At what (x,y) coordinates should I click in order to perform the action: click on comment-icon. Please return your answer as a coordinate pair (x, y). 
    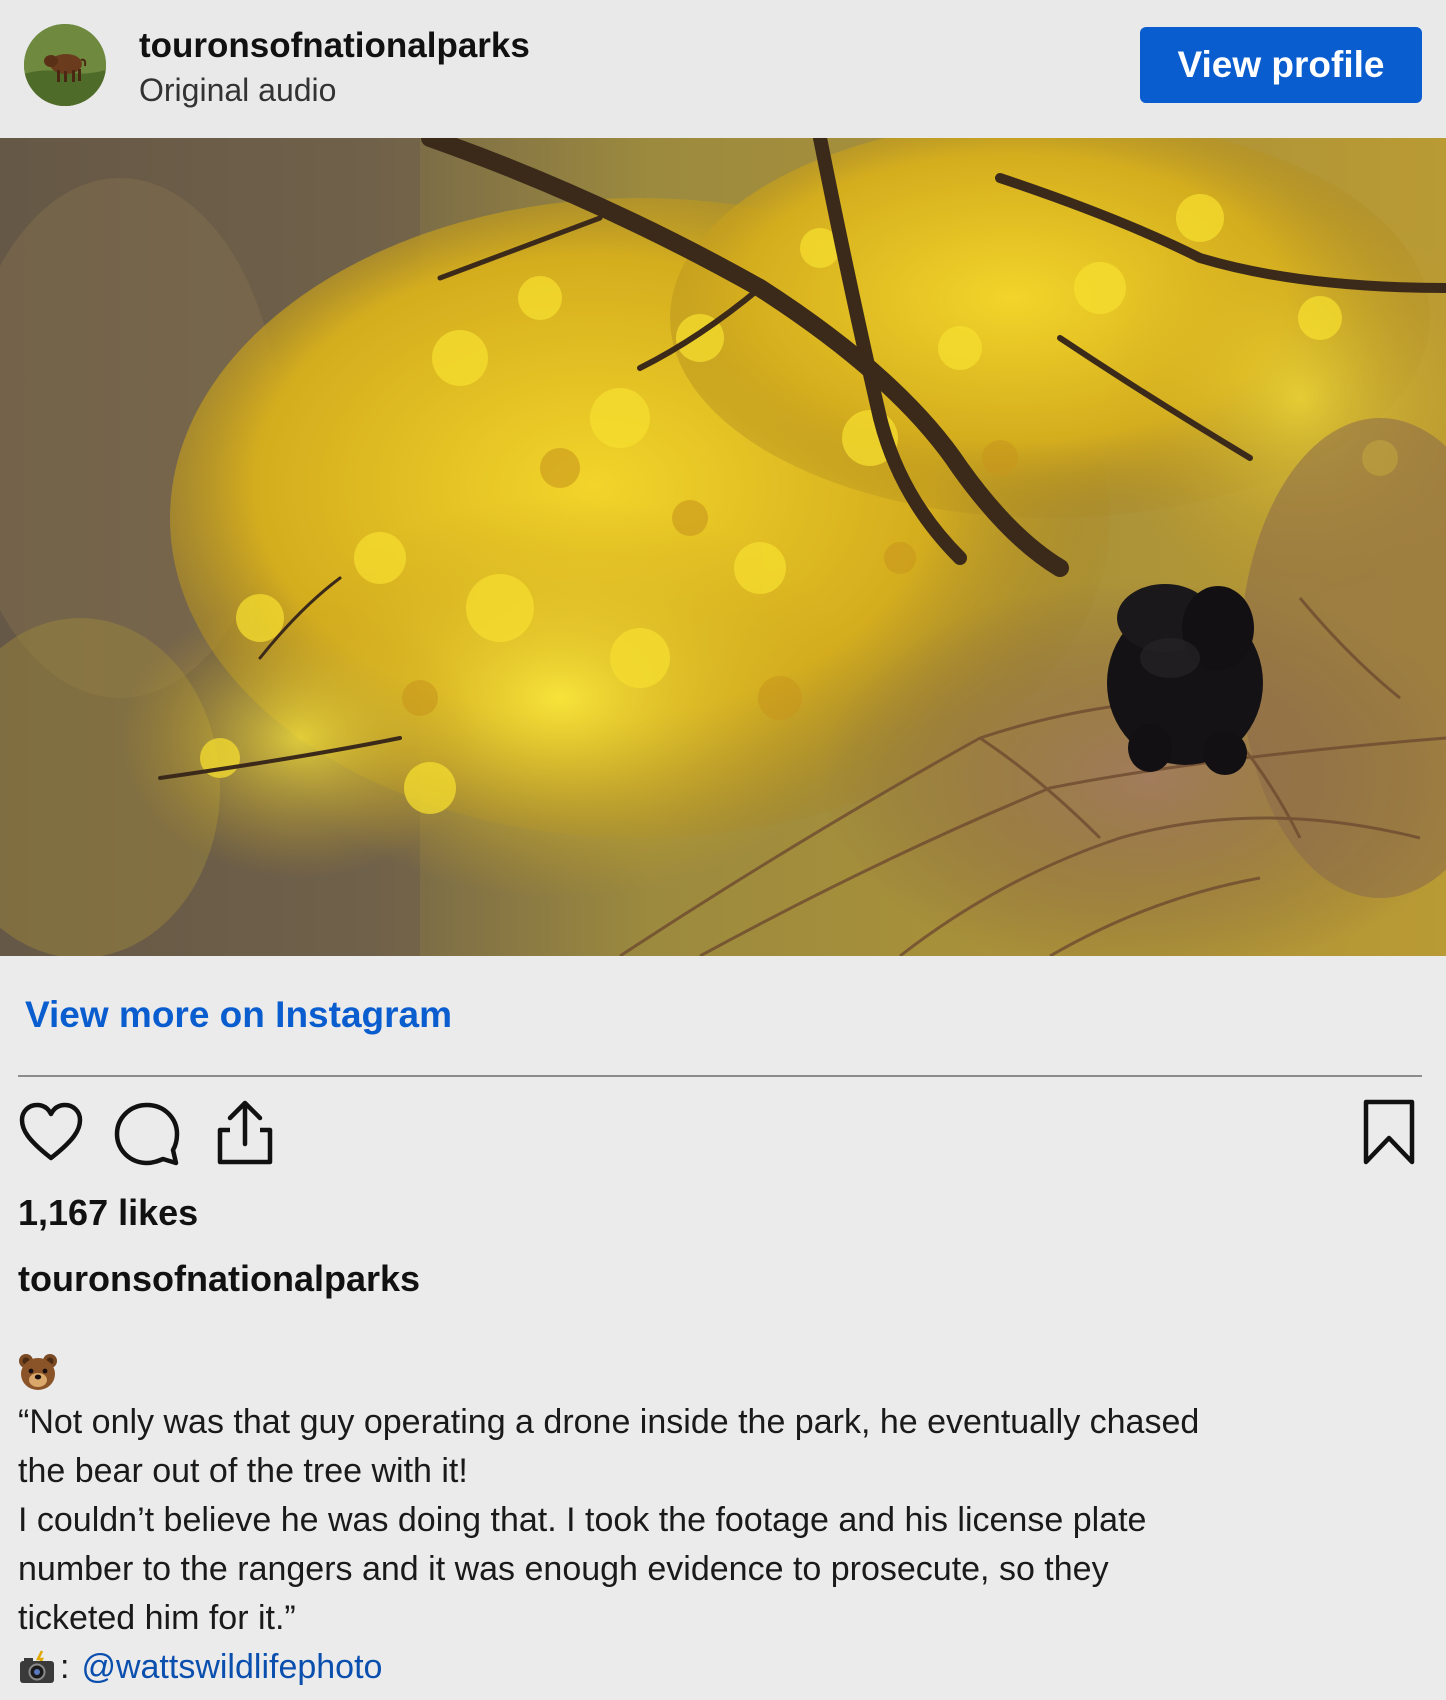
    Looking at the image, I should click on (147, 1134).